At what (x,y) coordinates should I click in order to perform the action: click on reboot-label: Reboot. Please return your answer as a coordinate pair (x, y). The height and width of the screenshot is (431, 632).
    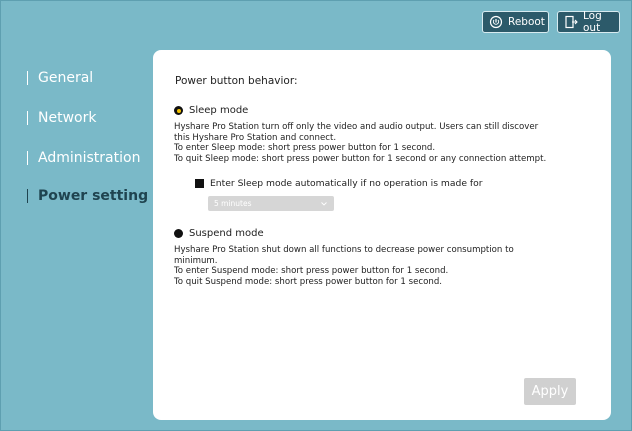
    Looking at the image, I should click on (526, 22).